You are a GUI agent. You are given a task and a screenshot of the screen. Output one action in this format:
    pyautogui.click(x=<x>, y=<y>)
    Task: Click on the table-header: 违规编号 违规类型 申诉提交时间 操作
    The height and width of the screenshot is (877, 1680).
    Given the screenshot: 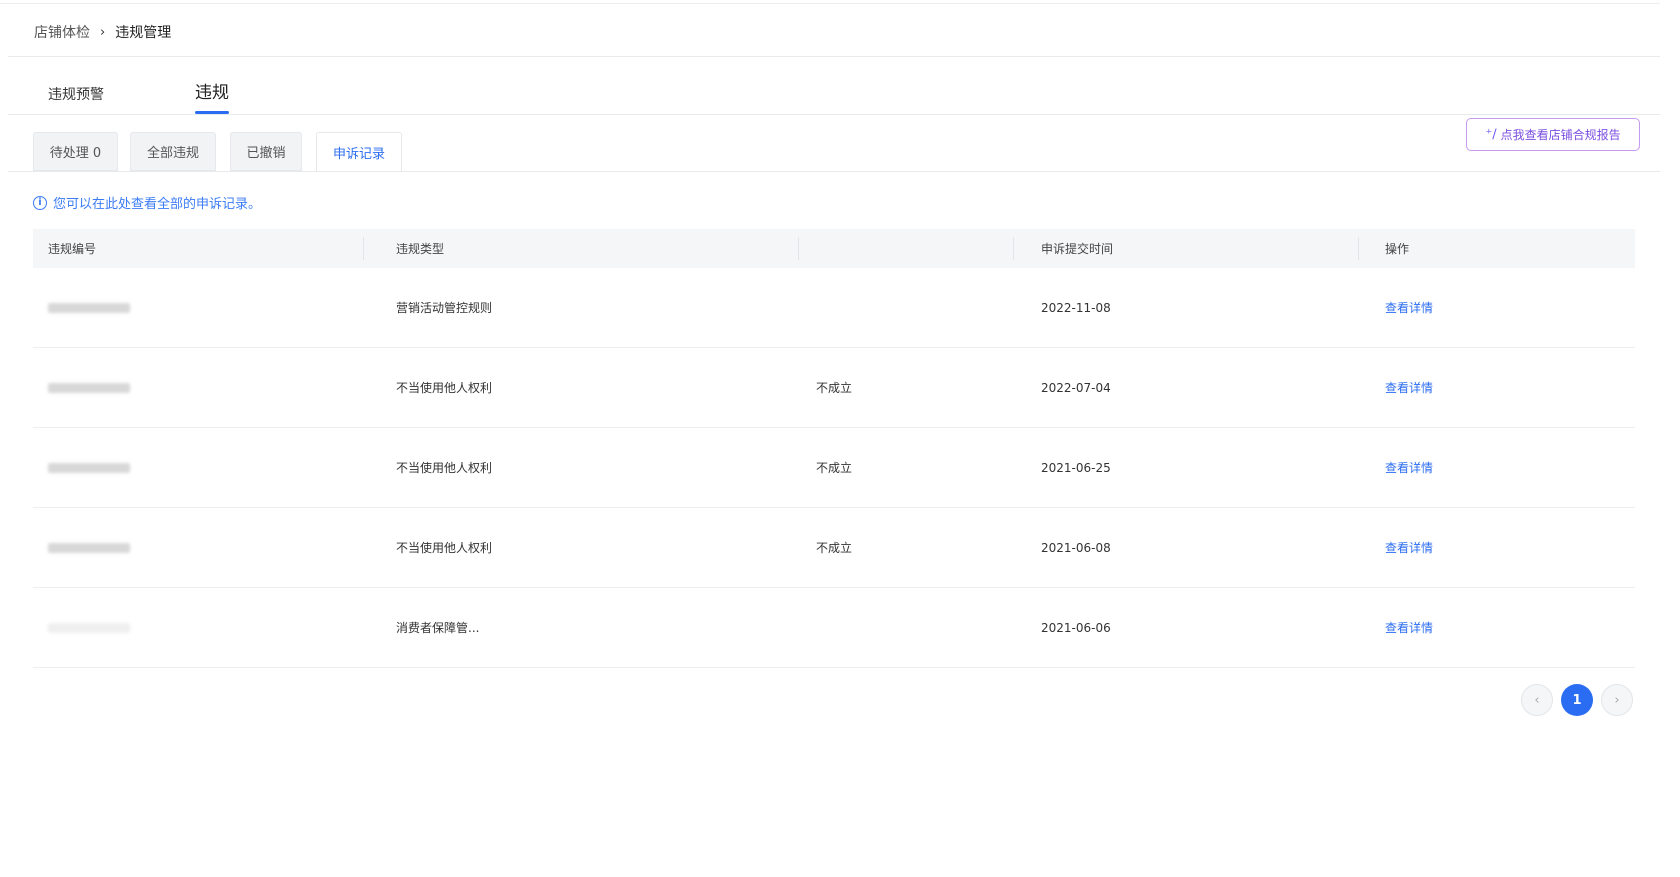 What is the action you would take?
    pyautogui.click(x=834, y=248)
    